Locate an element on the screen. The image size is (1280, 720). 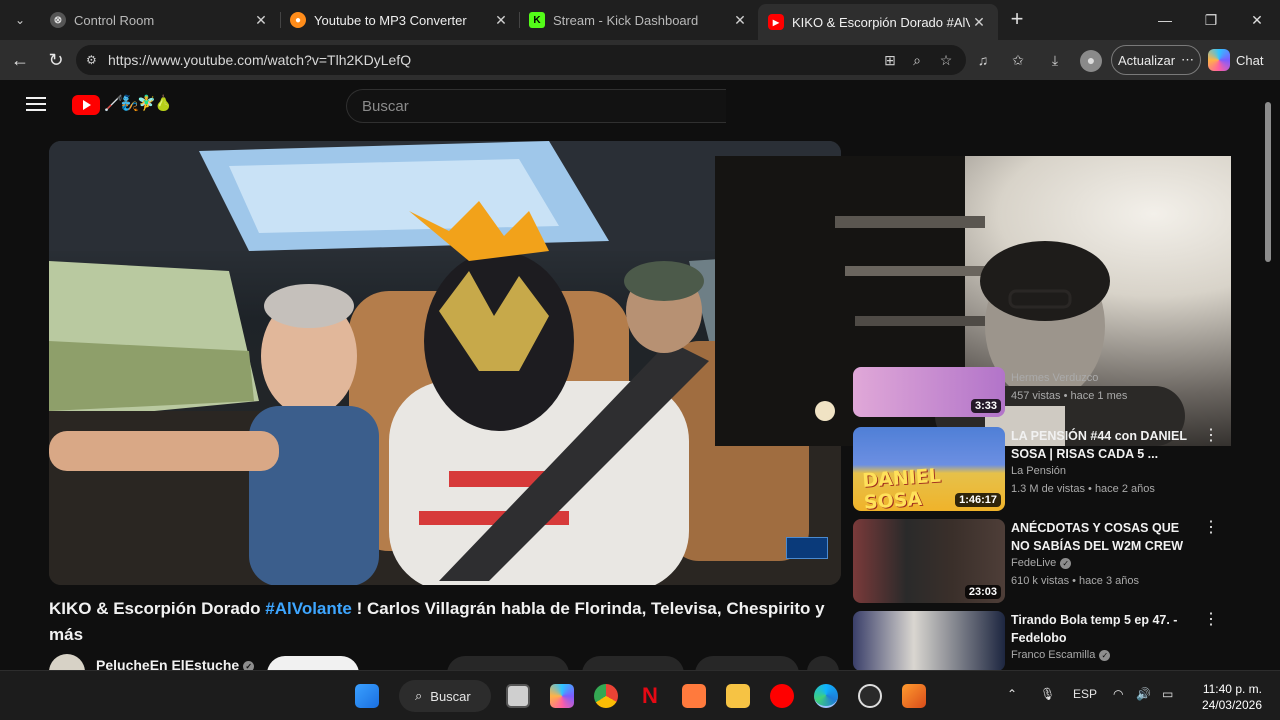
favorites-icon: ✩ is located at coordinates (1018, 60).